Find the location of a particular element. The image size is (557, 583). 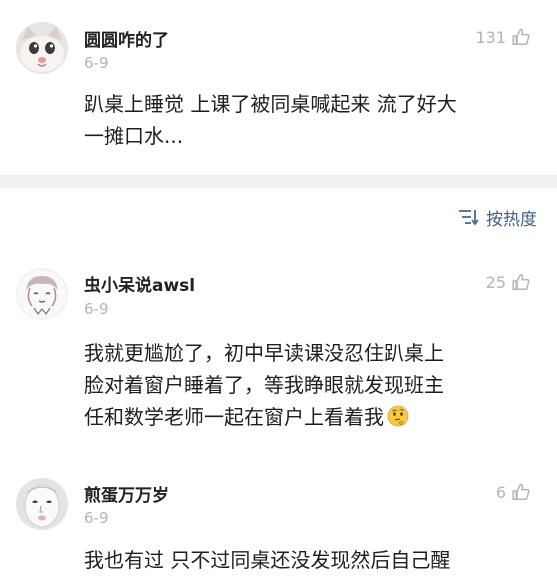

cartoon-avatar-image is located at coordinates (42, 294).